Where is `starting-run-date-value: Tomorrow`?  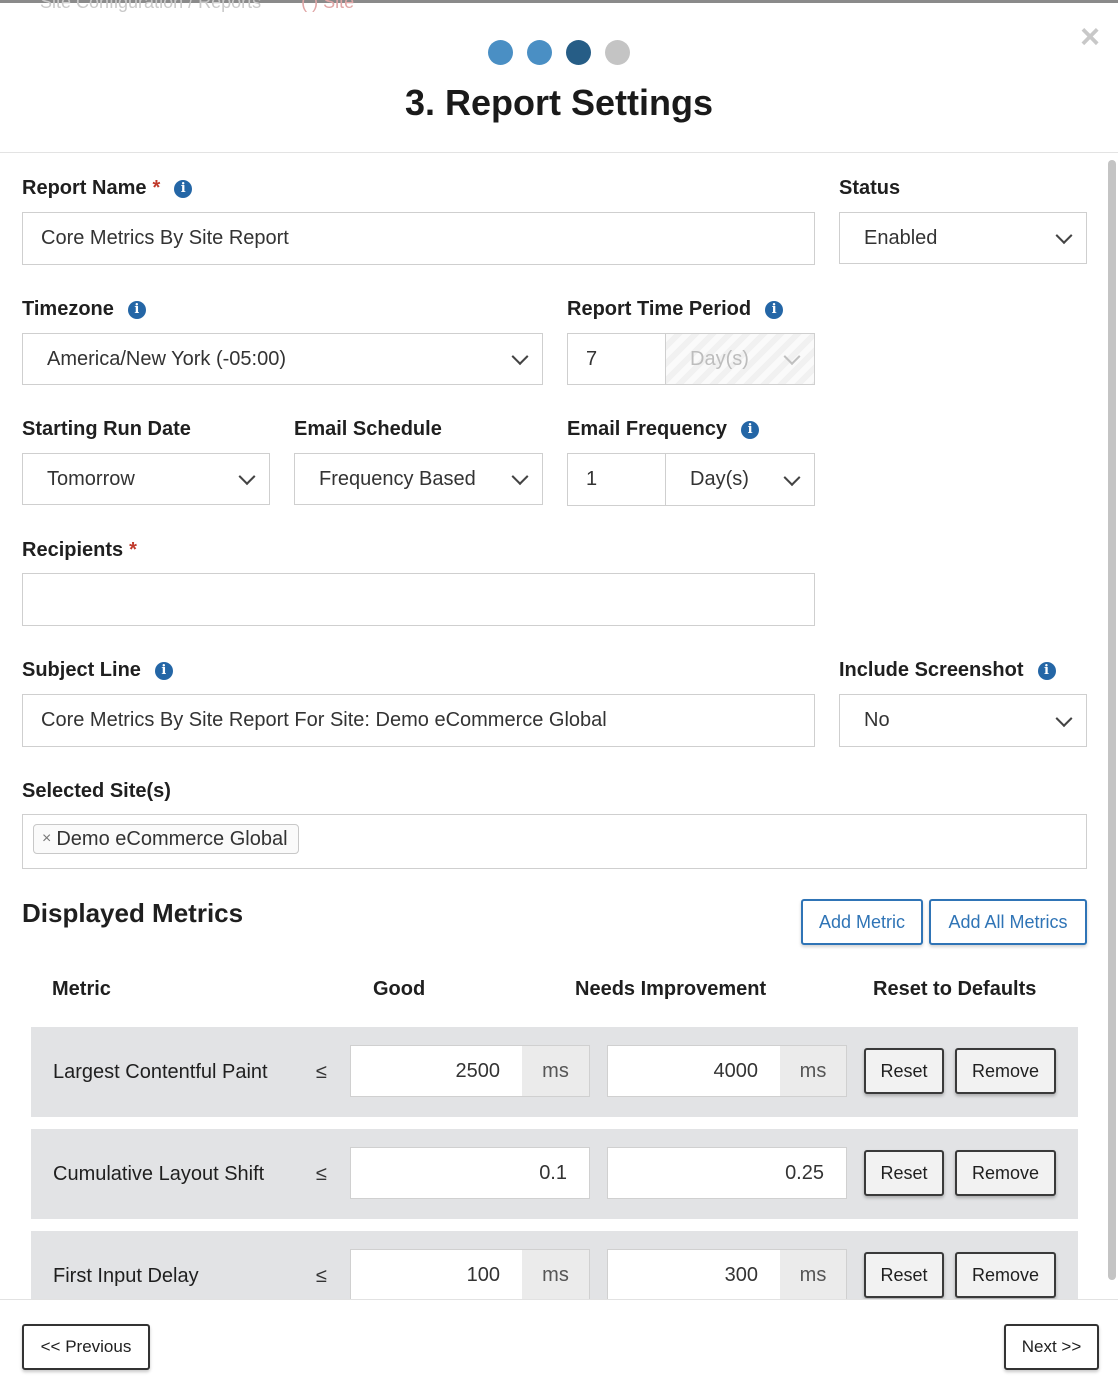 starting-run-date-value: Tomorrow is located at coordinates (91, 478).